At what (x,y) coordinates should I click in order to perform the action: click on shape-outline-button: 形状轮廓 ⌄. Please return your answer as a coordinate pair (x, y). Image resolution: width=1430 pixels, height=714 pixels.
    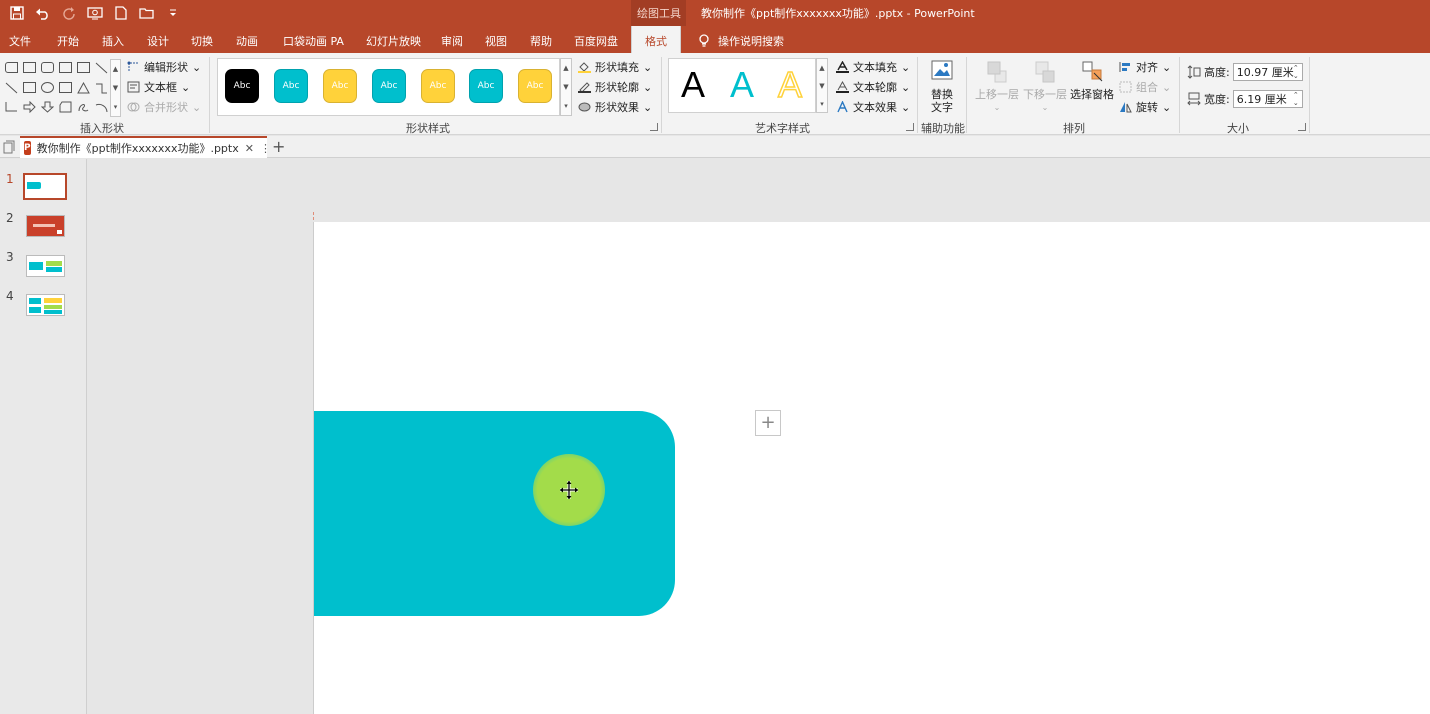
    Looking at the image, I should click on (615, 87).